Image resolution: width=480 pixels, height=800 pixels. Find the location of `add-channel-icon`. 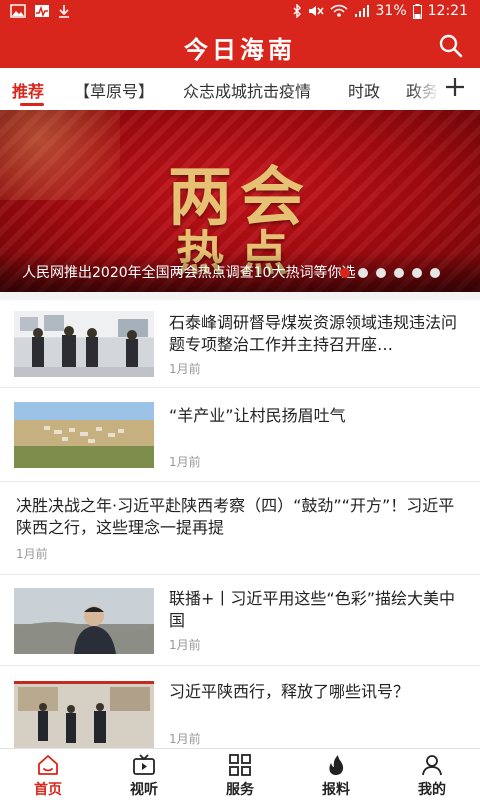

add-channel-icon is located at coordinates (455, 87).